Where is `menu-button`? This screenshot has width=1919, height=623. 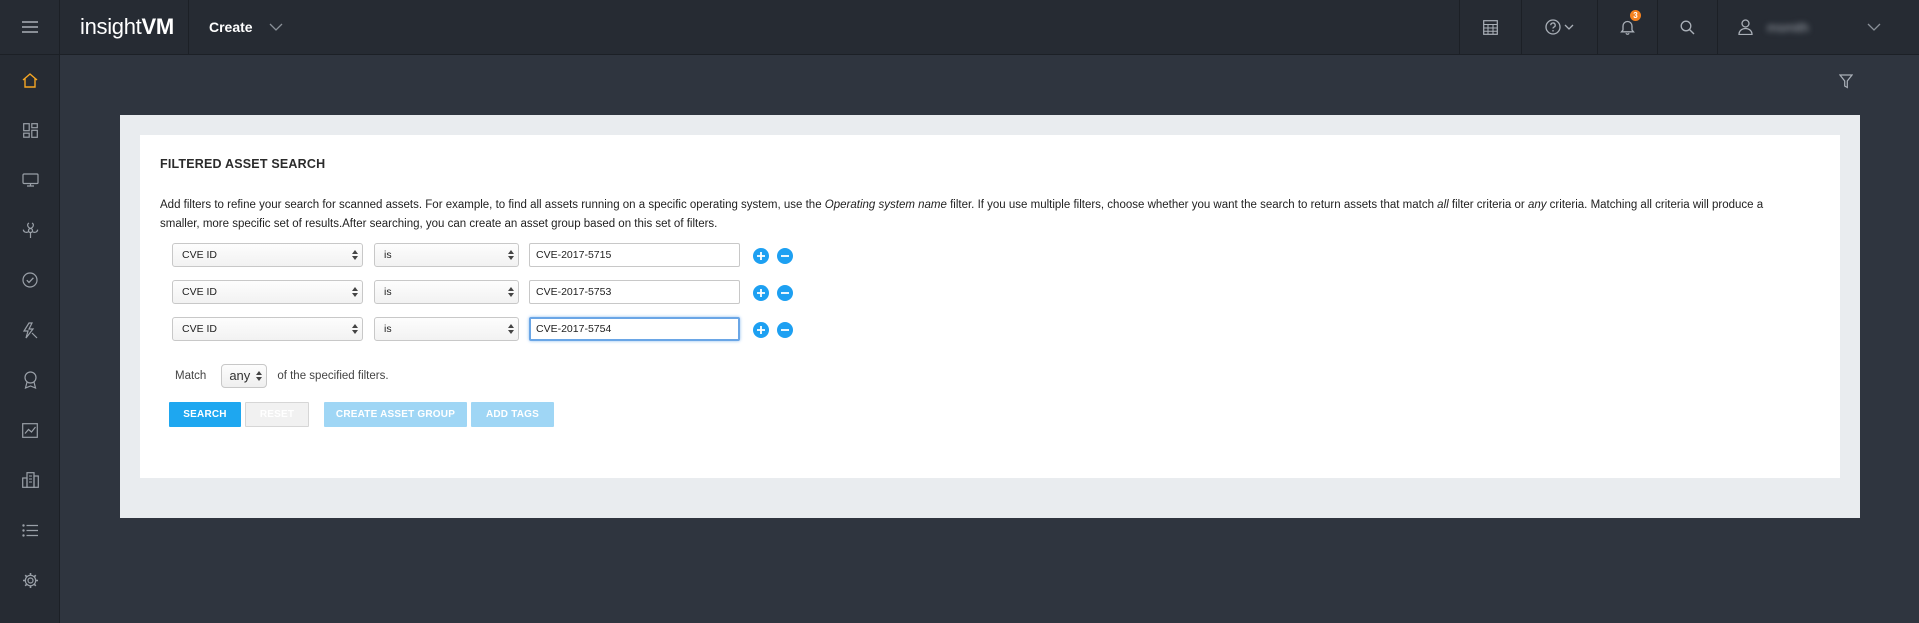 menu-button is located at coordinates (30, 27).